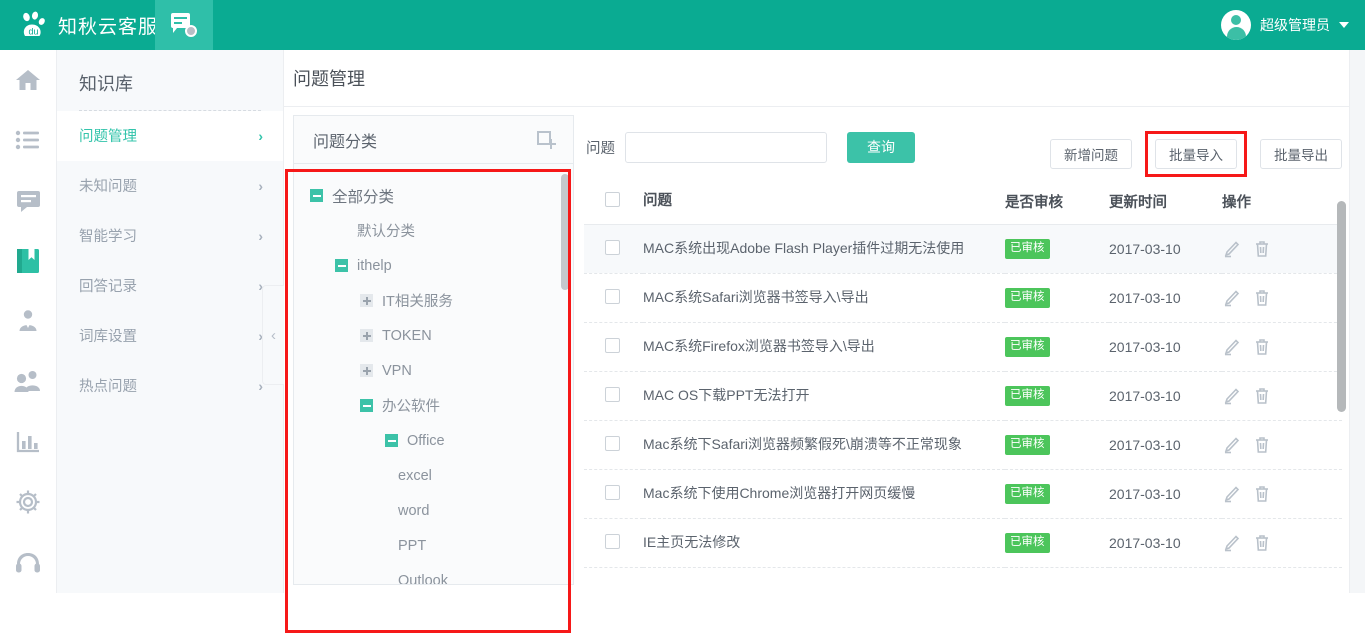 The width and height of the screenshot is (1365, 633). What do you see at coordinates (433, 370) in the screenshot?
I see `tree-node-vpn: VPN` at bounding box center [433, 370].